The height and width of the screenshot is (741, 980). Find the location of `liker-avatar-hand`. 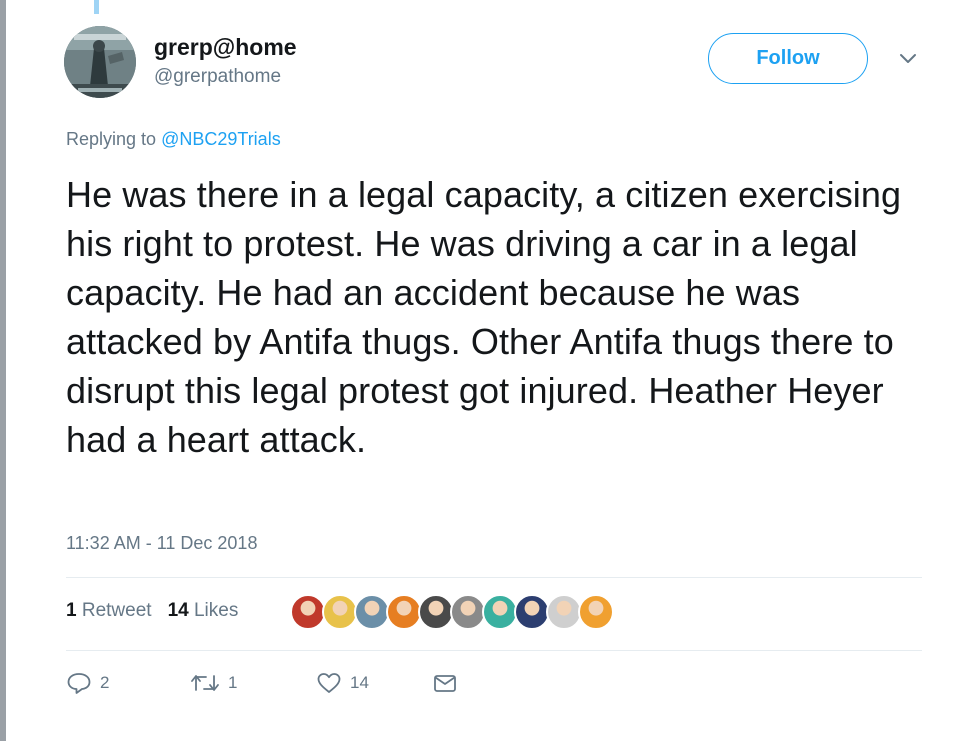

liker-avatar-hand is located at coordinates (596, 612).